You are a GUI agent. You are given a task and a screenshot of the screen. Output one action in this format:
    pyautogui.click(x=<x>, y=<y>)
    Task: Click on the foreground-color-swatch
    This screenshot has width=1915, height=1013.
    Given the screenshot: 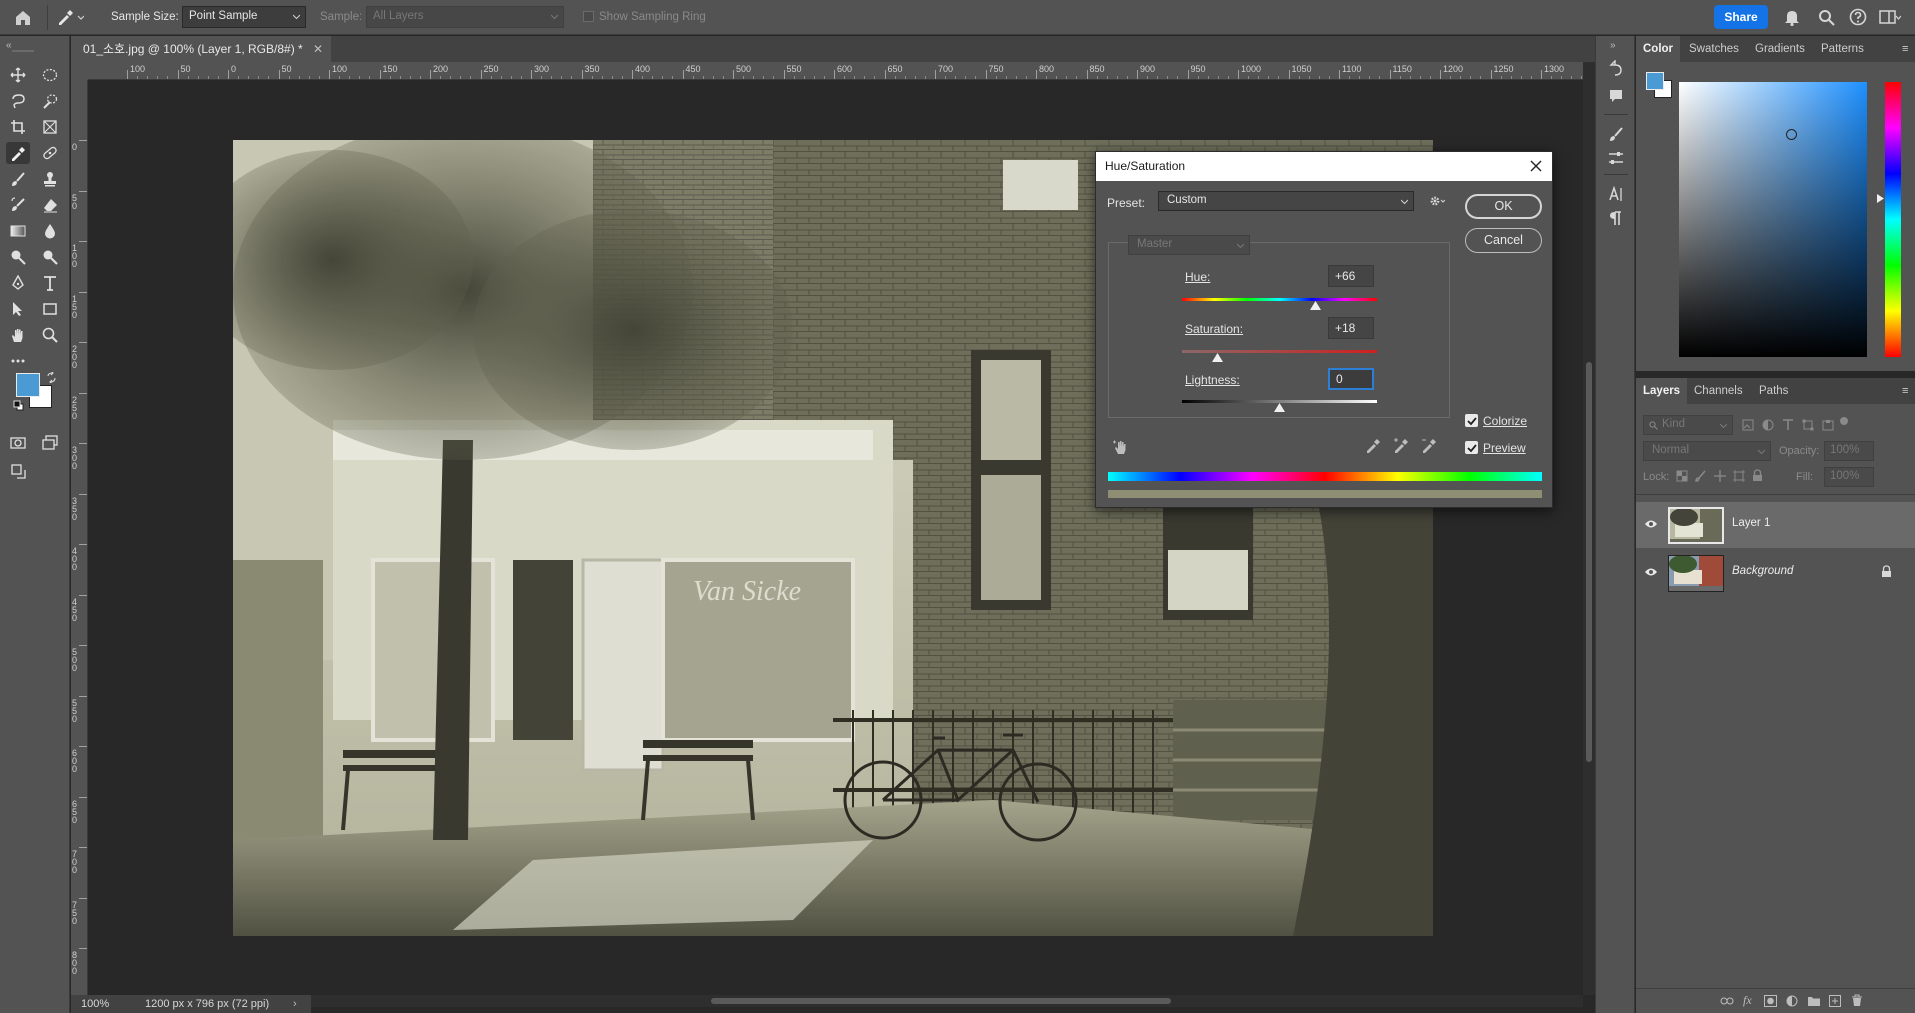 What is the action you would take?
    pyautogui.click(x=28, y=385)
    